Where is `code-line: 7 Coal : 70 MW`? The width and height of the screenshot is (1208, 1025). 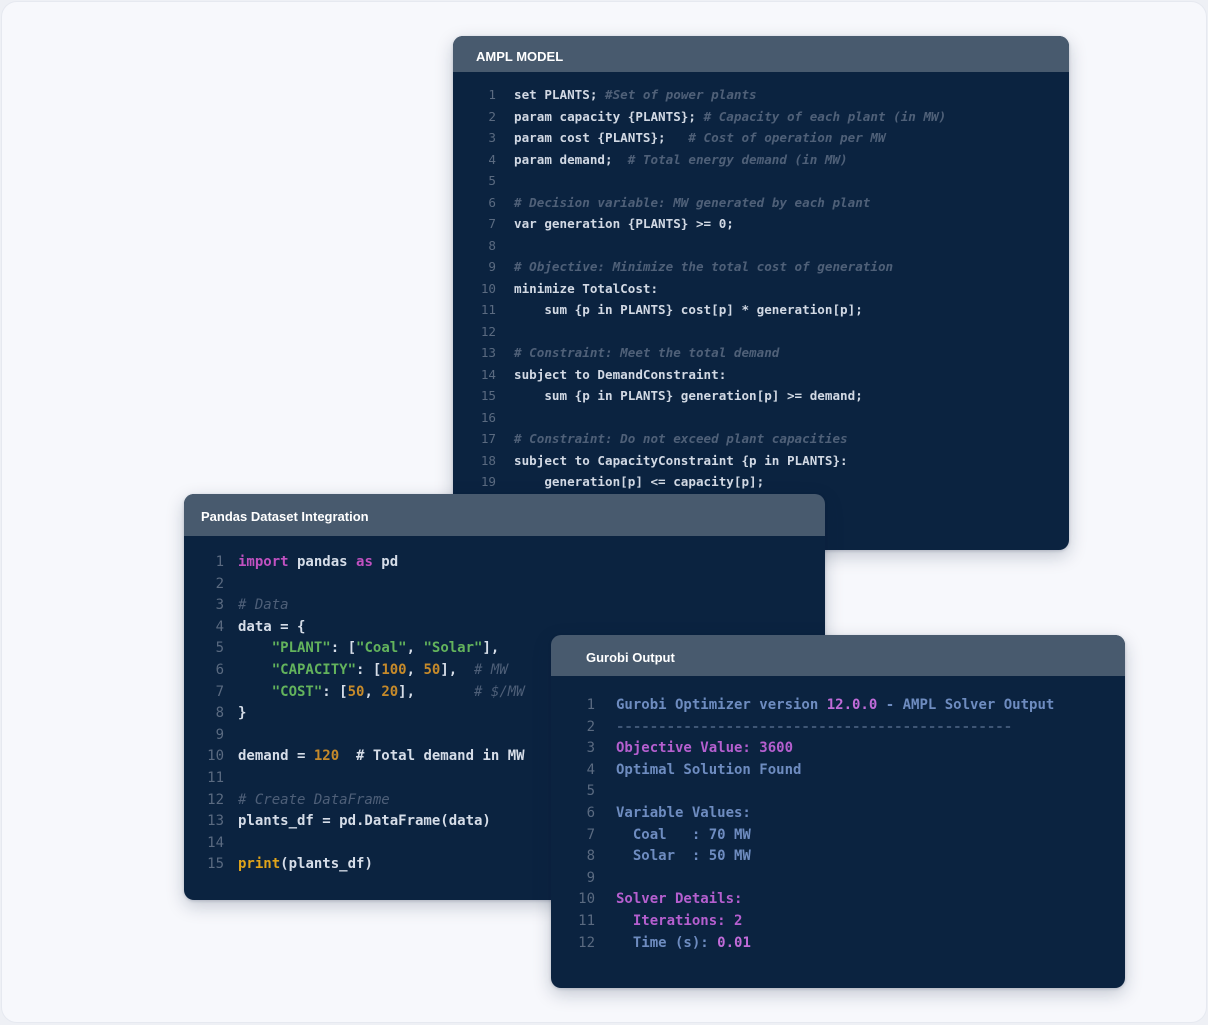 code-line: 7 Coal : 70 MW is located at coordinates (802, 836).